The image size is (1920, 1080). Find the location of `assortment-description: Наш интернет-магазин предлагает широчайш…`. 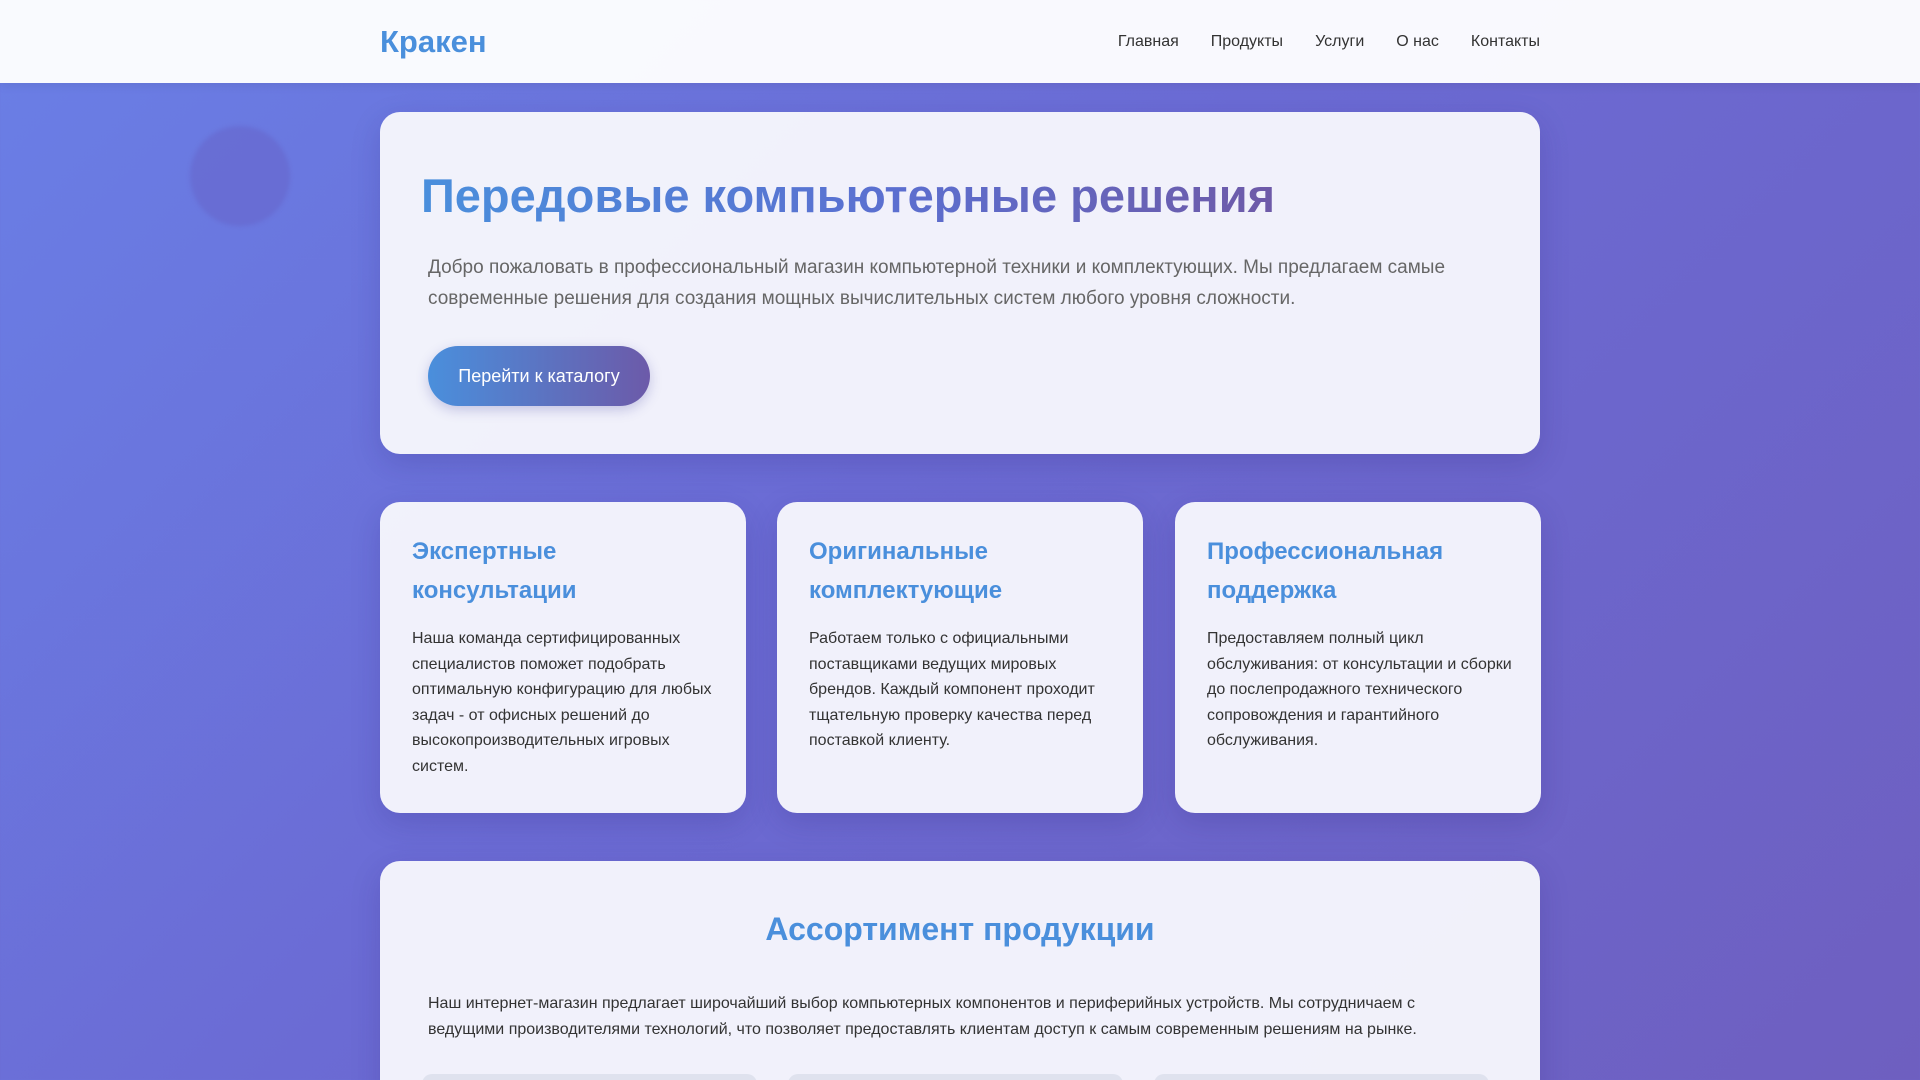

assortment-description: Наш интернет-магазин предлагает широчайш… is located at coordinates (922, 1016).